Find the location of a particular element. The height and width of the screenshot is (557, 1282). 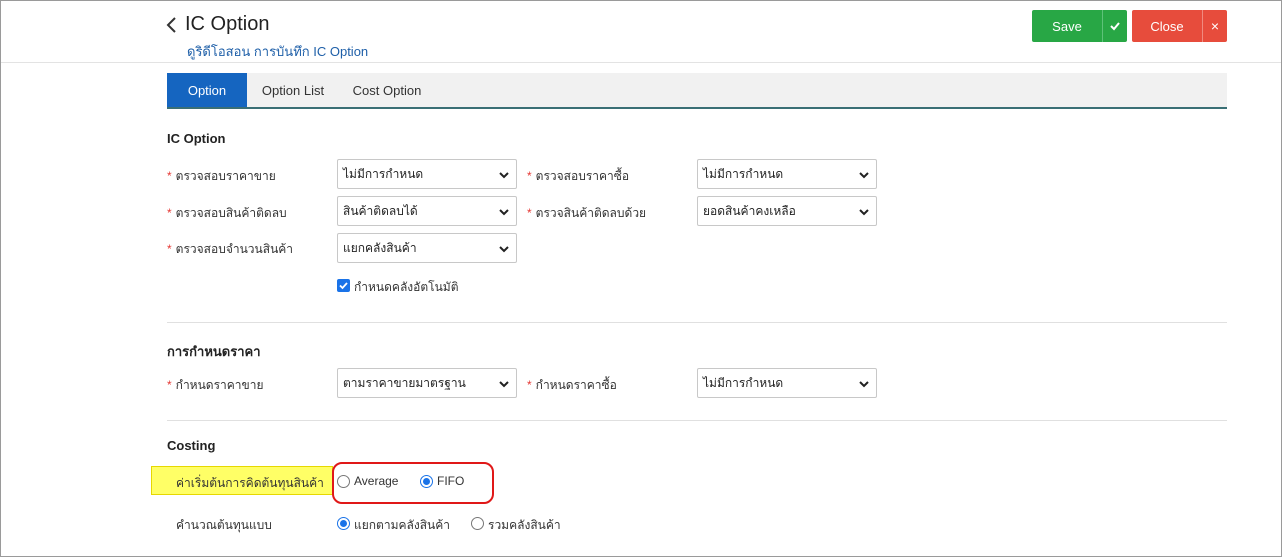

radio-average-label: Average is located at coordinates (376, 481).